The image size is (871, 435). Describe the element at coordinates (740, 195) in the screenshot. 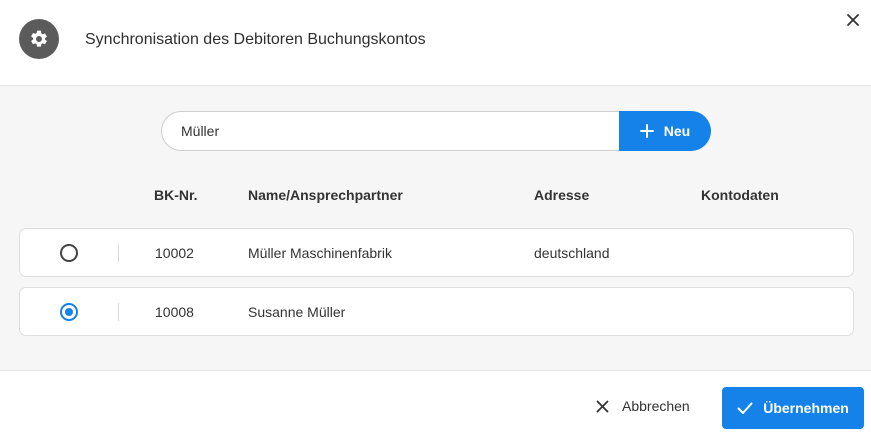

I see `column-header-kontodaten: Kontodaten` at that location.